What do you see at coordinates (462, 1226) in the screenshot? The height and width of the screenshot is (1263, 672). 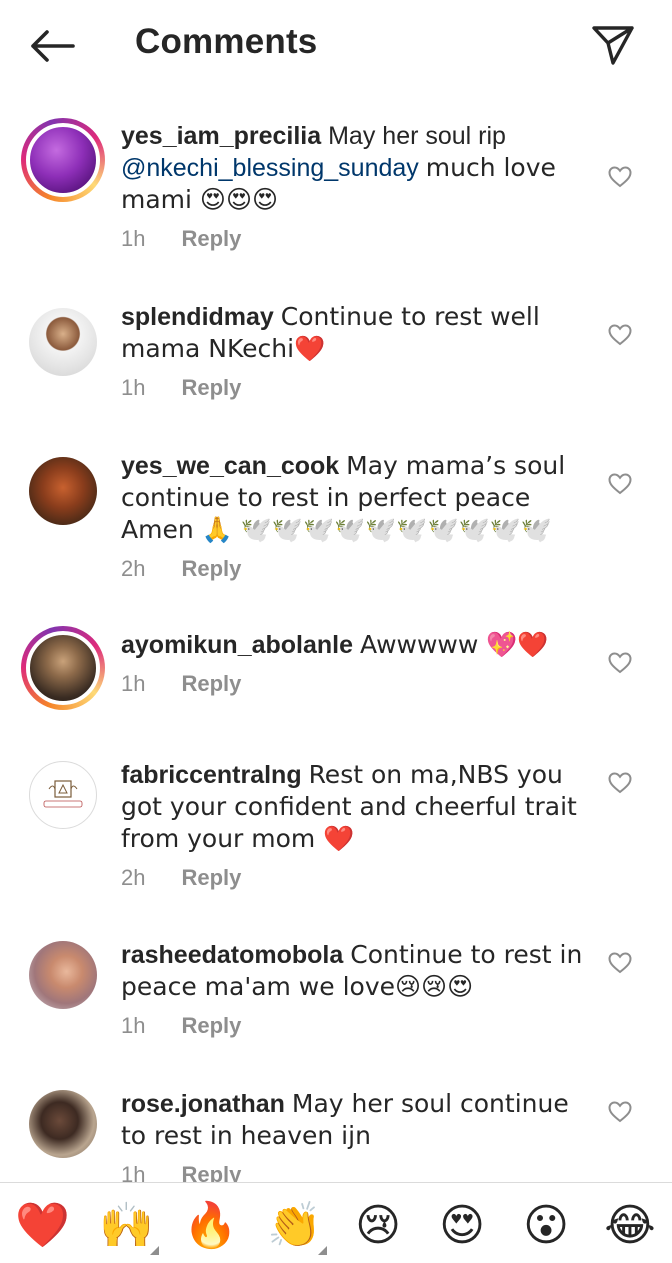 I see `emoji-heart-eyes-button: 😍` at bounding box center [462, 1226].